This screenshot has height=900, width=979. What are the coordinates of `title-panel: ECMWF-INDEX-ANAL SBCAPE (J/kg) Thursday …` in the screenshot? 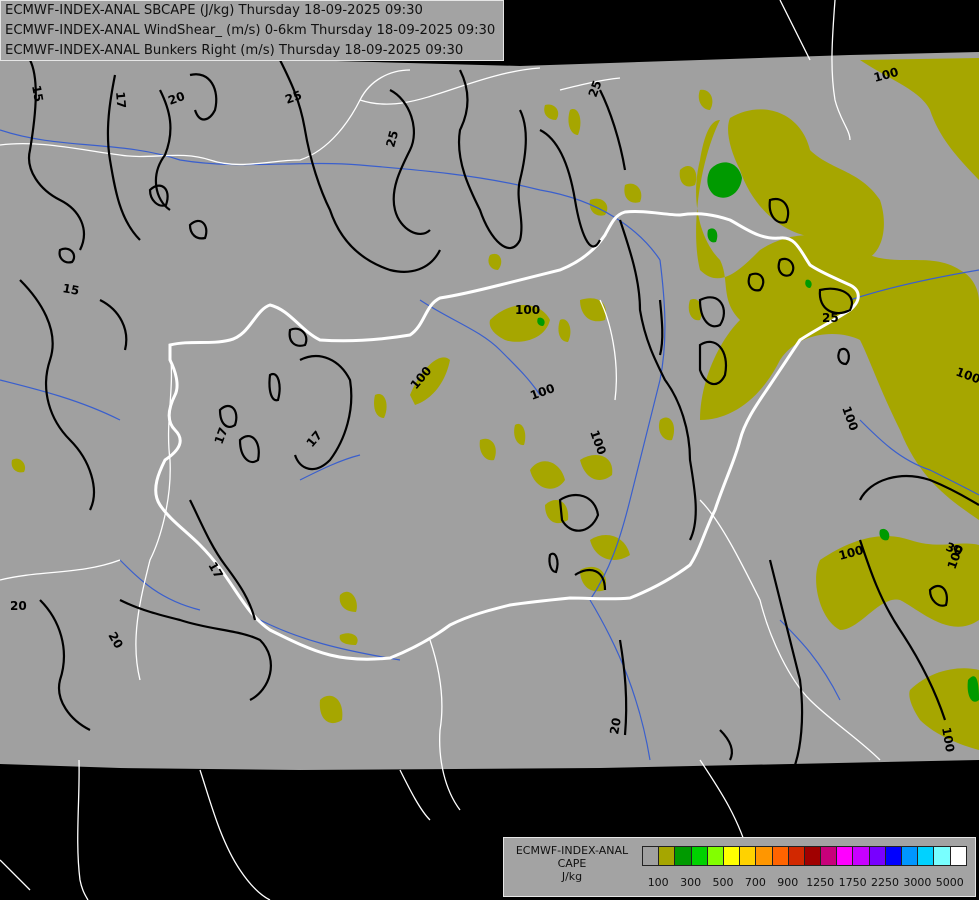 It's located at (252, 30).